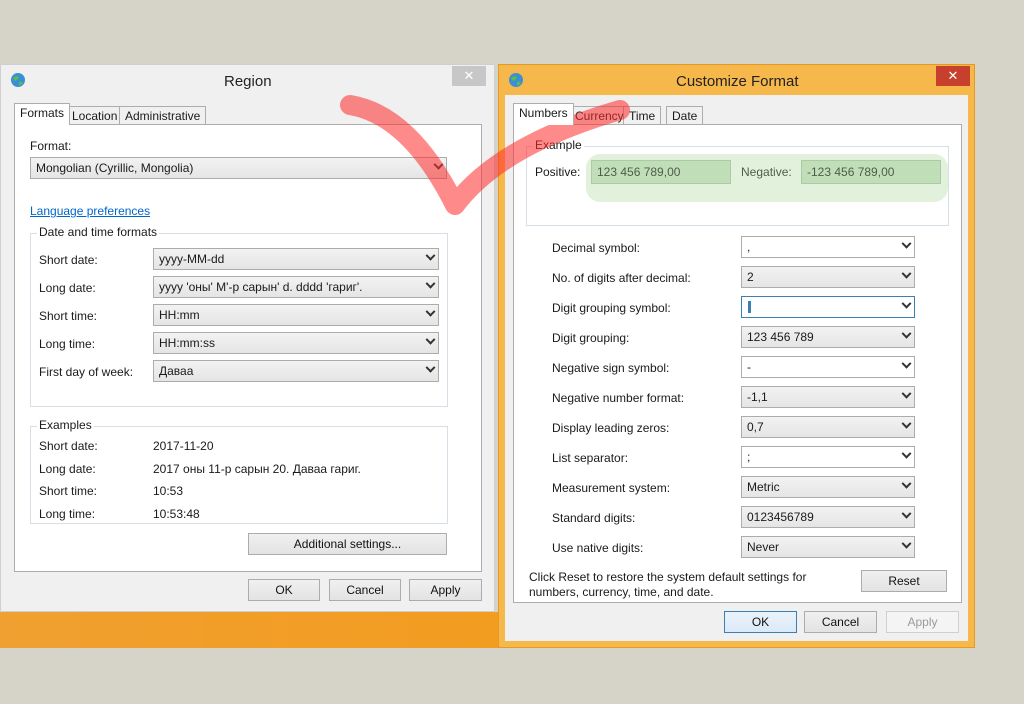 The height and width of the screenshot is (704, 1024). What do you see at coordinates (543, 114) in the screenshot?
I see `tab-numbers: Numbers` at bounding box center [543, 114].